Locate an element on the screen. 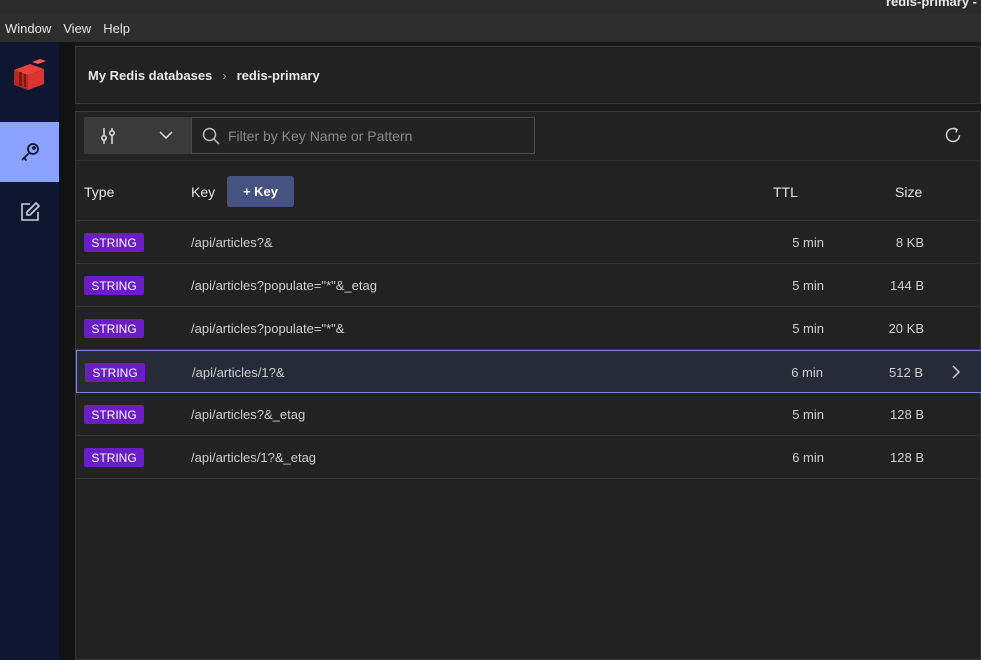 The height and width of the screenshot is (660, 981). breadcrumb-current: redis-primary is located at coordinates (278, 75).